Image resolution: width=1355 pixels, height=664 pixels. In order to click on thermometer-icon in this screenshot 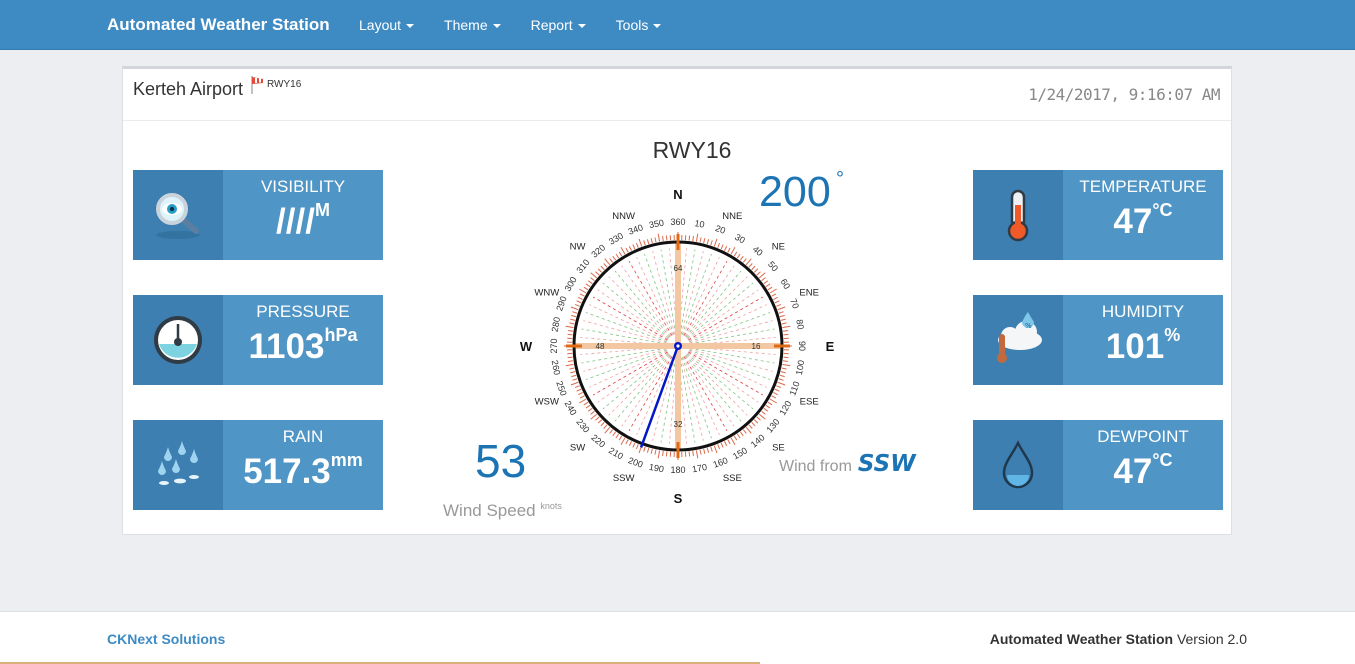, I will do `click(1018, 215)`.